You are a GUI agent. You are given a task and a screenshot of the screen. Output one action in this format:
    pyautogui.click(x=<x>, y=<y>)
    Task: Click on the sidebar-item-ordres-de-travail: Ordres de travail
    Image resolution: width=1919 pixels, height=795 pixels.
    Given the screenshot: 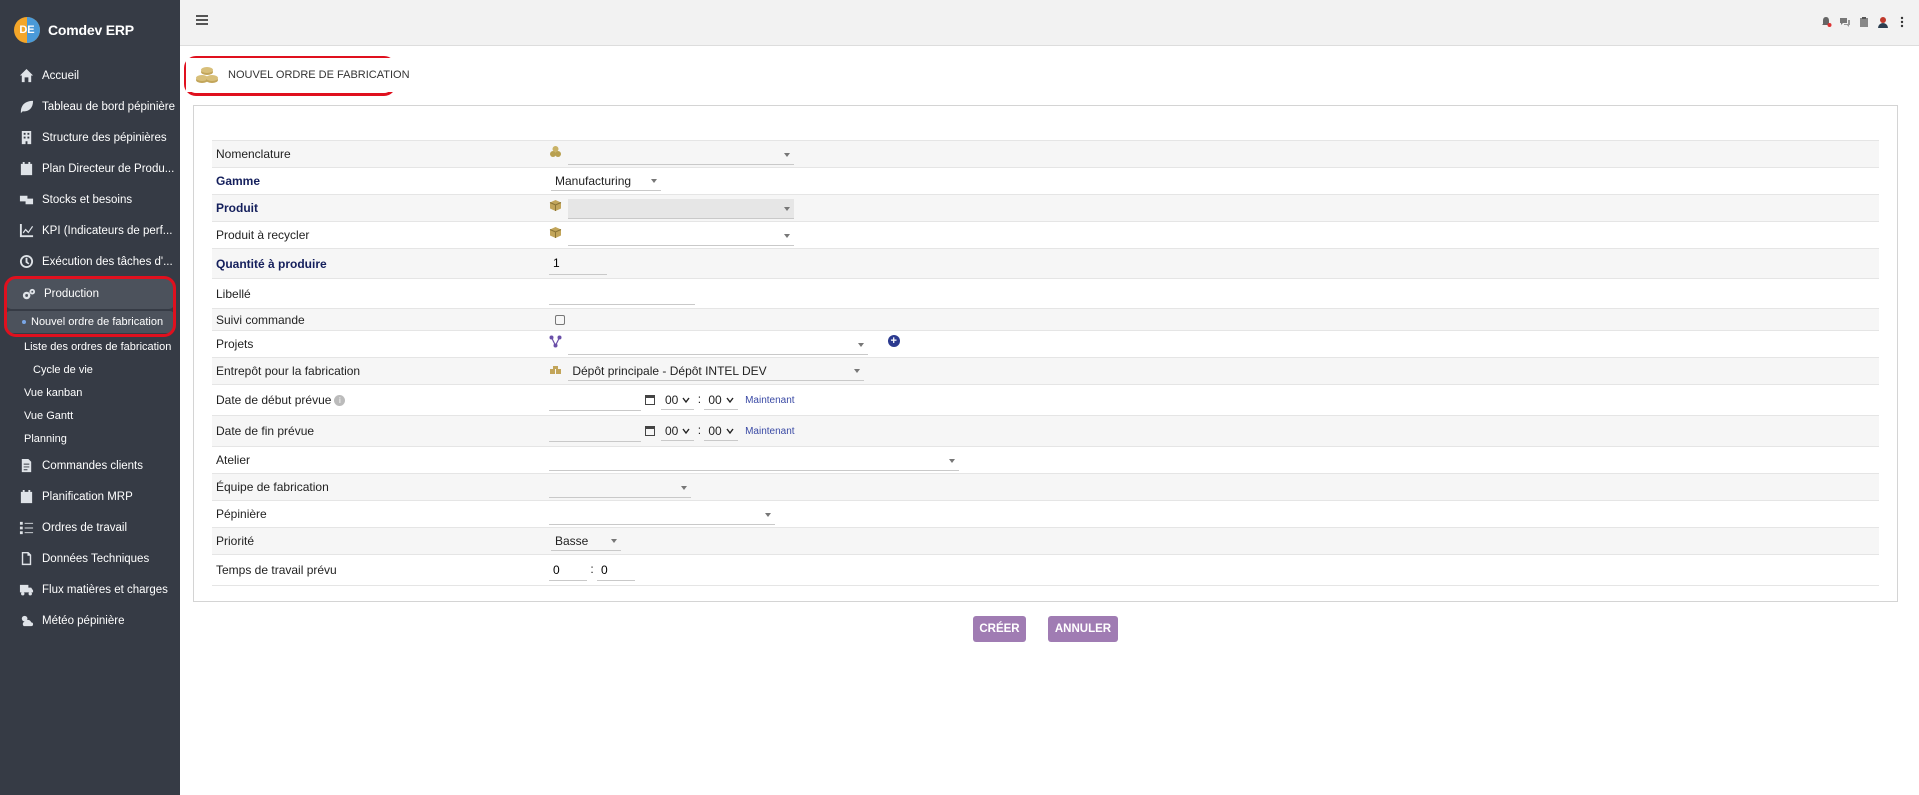 What is the action you would take?
    pyautogui.click(x=90, y=527)
    